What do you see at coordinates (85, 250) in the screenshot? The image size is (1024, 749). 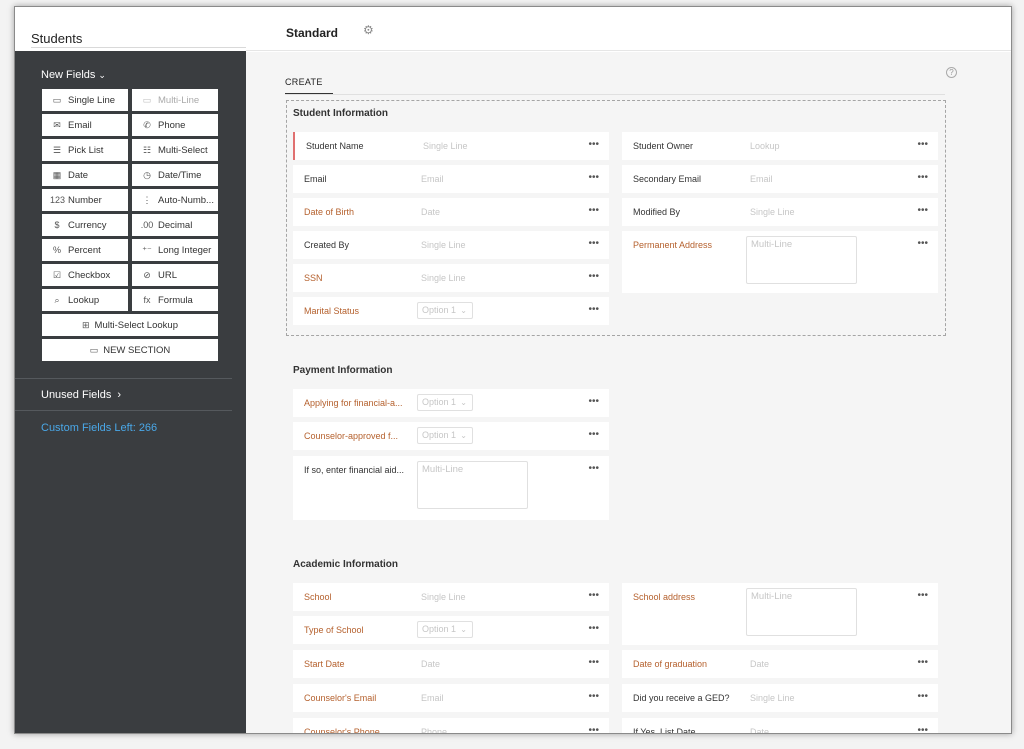 I see `field-type-percent-button: % Percent` at bounding box center [85, 250].